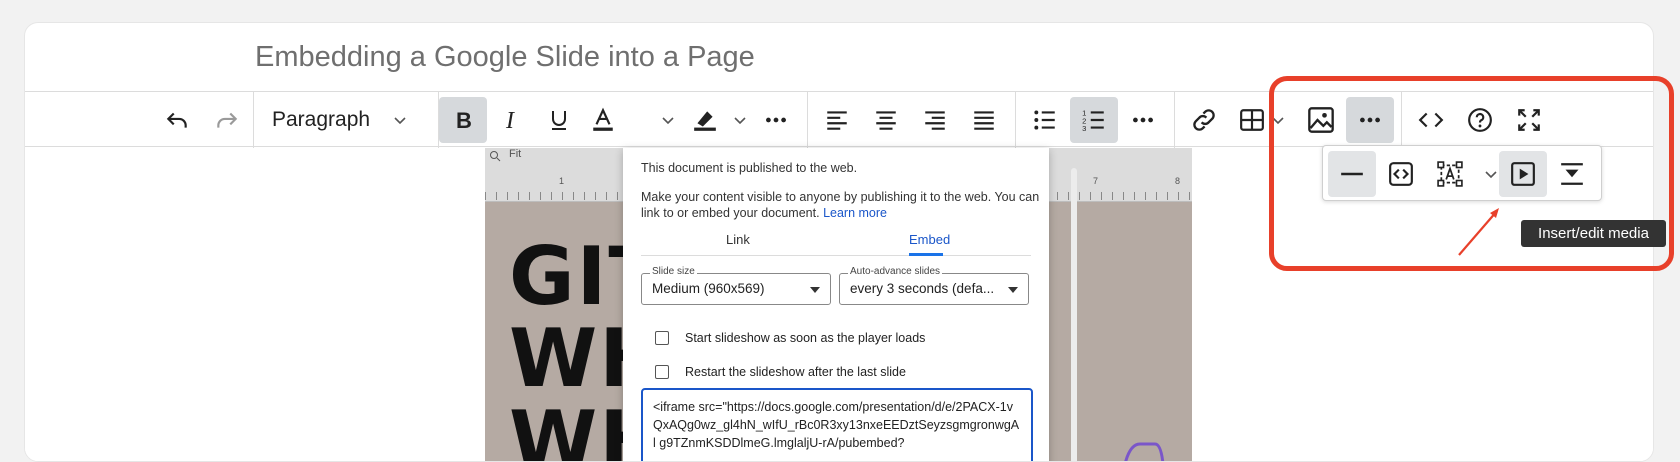 The height and width of the screenshot is (462, 1680). Describe the element at coordinates (1084, 128) in the screenshot. I see `svg-text: 3` at that location.